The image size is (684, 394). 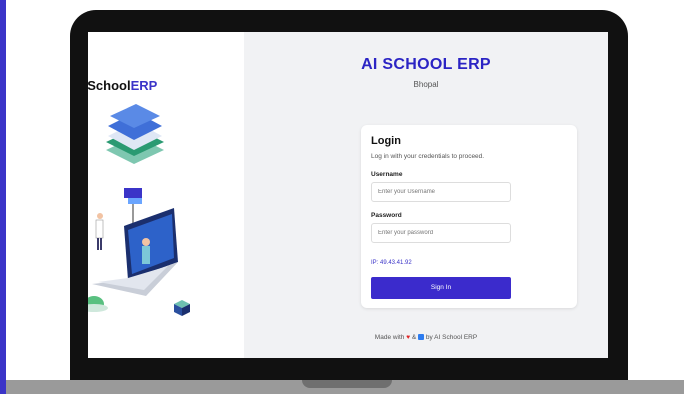 What do you see at coordinates (428, 156) in the screenshot?
I see `login-subtitle: Log in with your credentials to proceed.` at bounding box center [428, 156].